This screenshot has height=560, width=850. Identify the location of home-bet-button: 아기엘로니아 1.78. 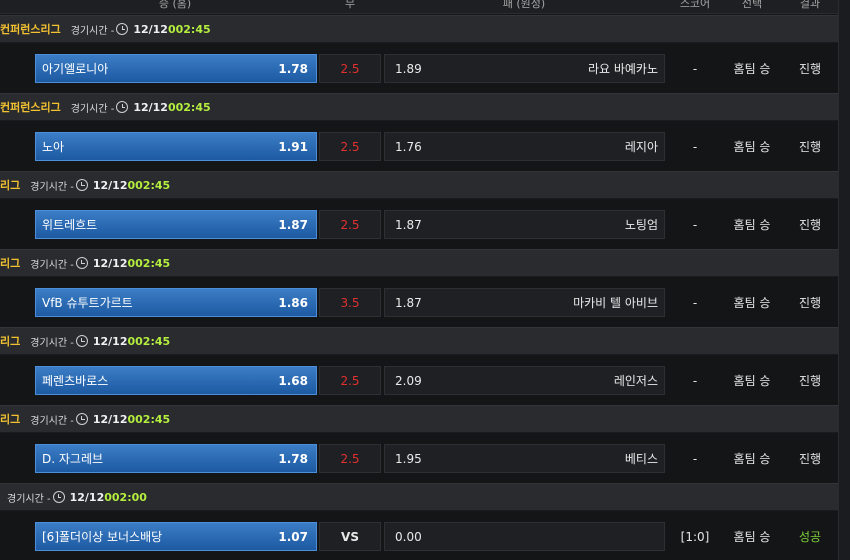
(176, 68).